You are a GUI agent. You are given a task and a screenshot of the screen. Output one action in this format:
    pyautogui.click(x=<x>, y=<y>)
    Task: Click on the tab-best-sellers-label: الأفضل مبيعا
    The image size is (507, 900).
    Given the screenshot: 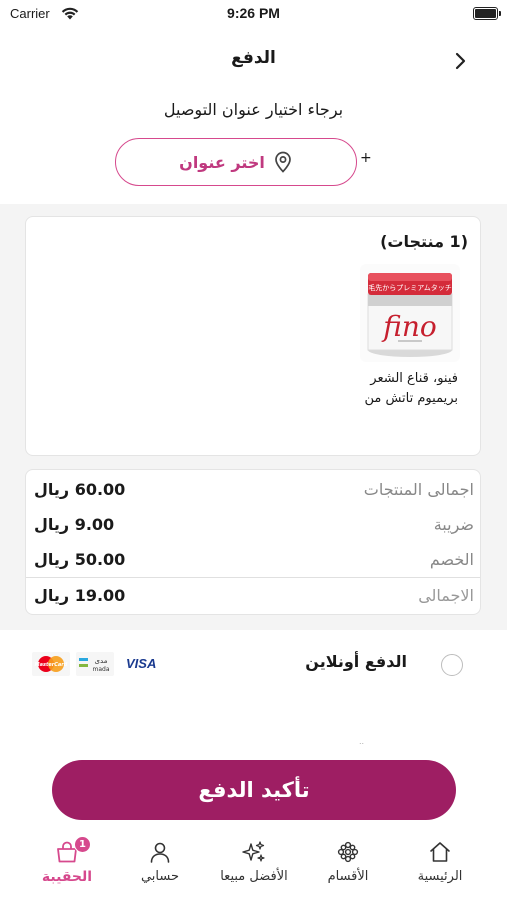 What is the action you would take?
    pyautogui.click(x=254, y=876)
    